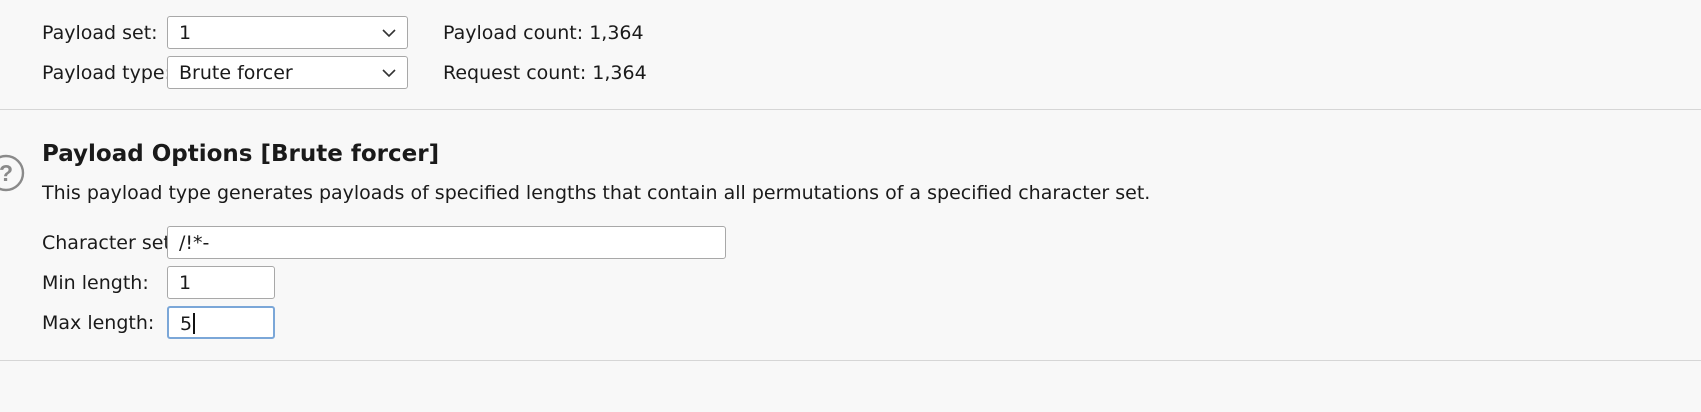  I want to click on payload-set-label: Payload set:, so click(100, 33).